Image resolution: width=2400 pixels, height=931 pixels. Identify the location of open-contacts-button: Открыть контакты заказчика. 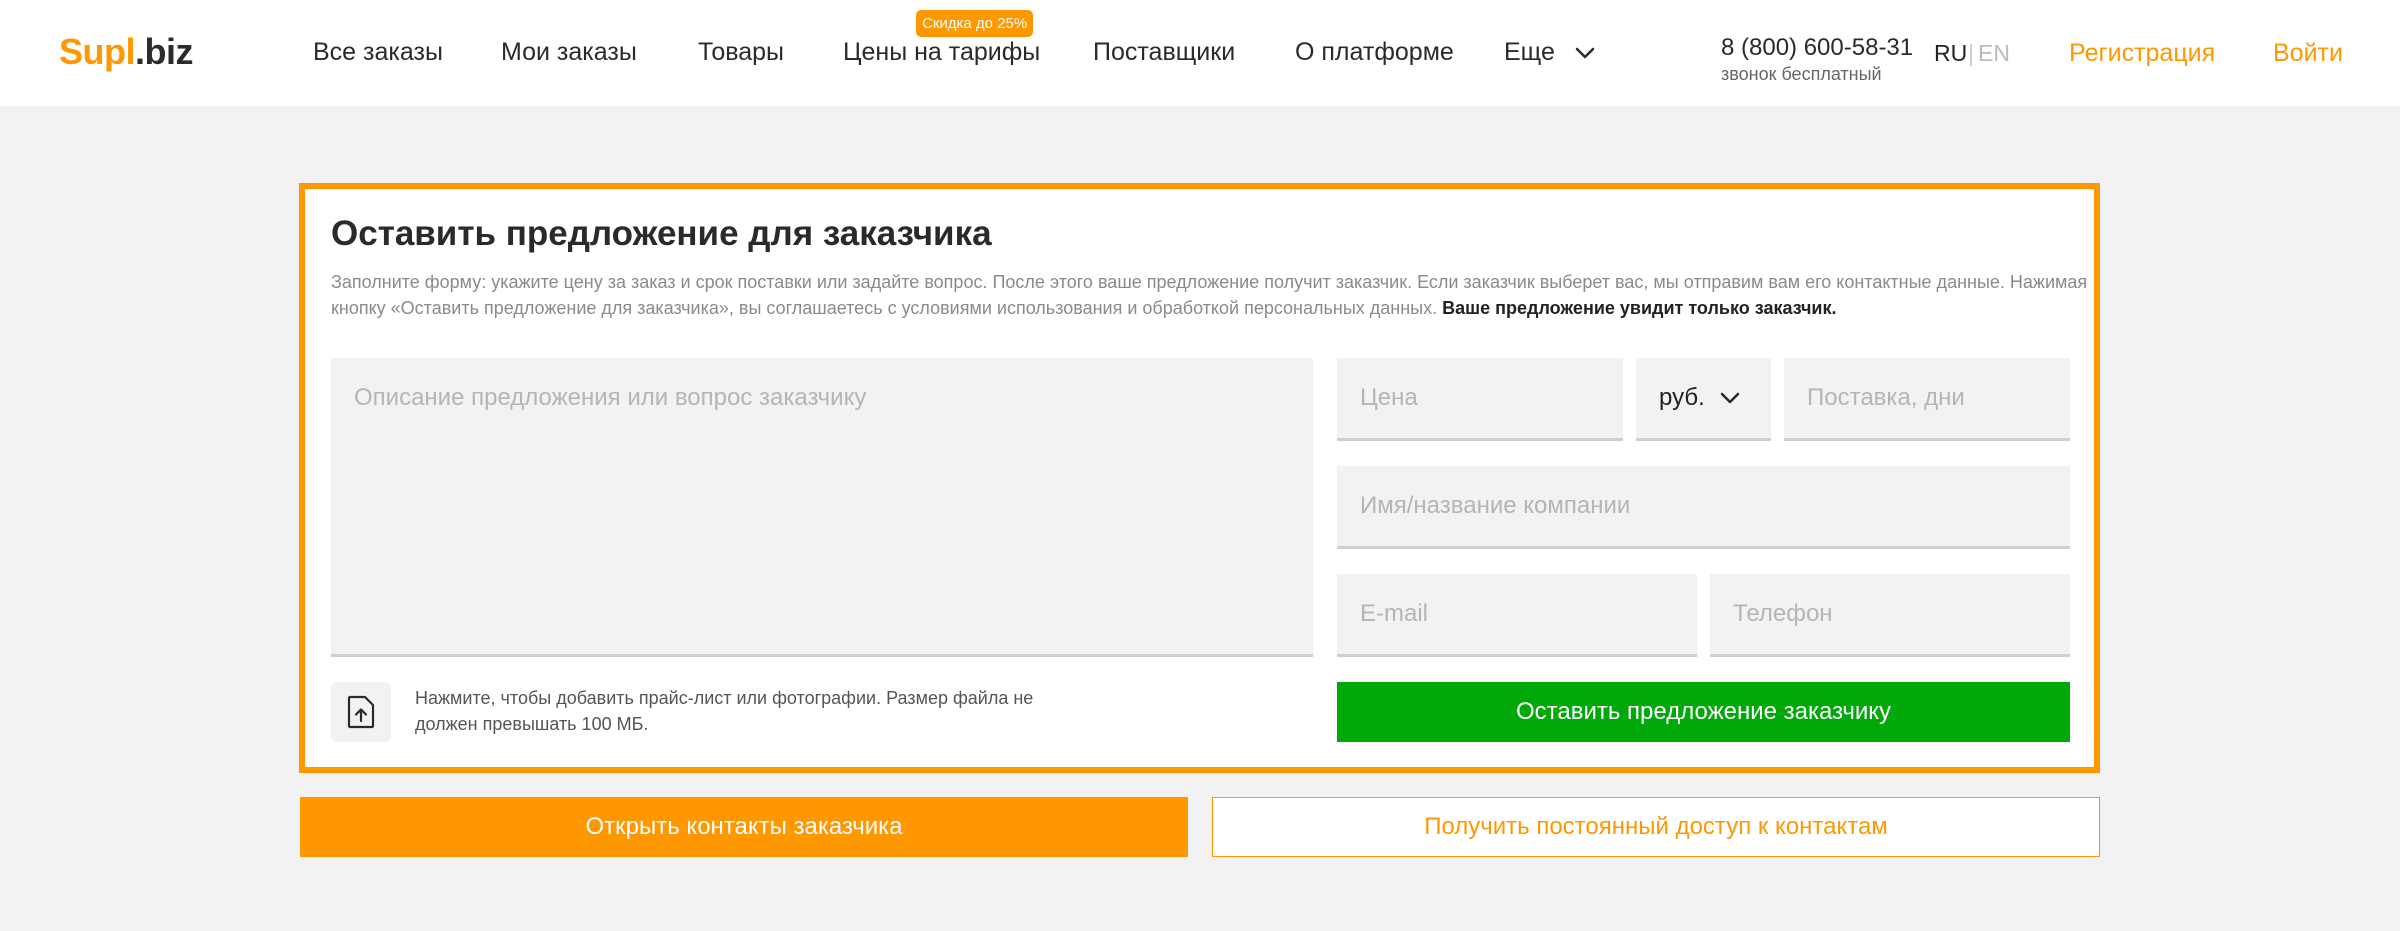
(744, 827).